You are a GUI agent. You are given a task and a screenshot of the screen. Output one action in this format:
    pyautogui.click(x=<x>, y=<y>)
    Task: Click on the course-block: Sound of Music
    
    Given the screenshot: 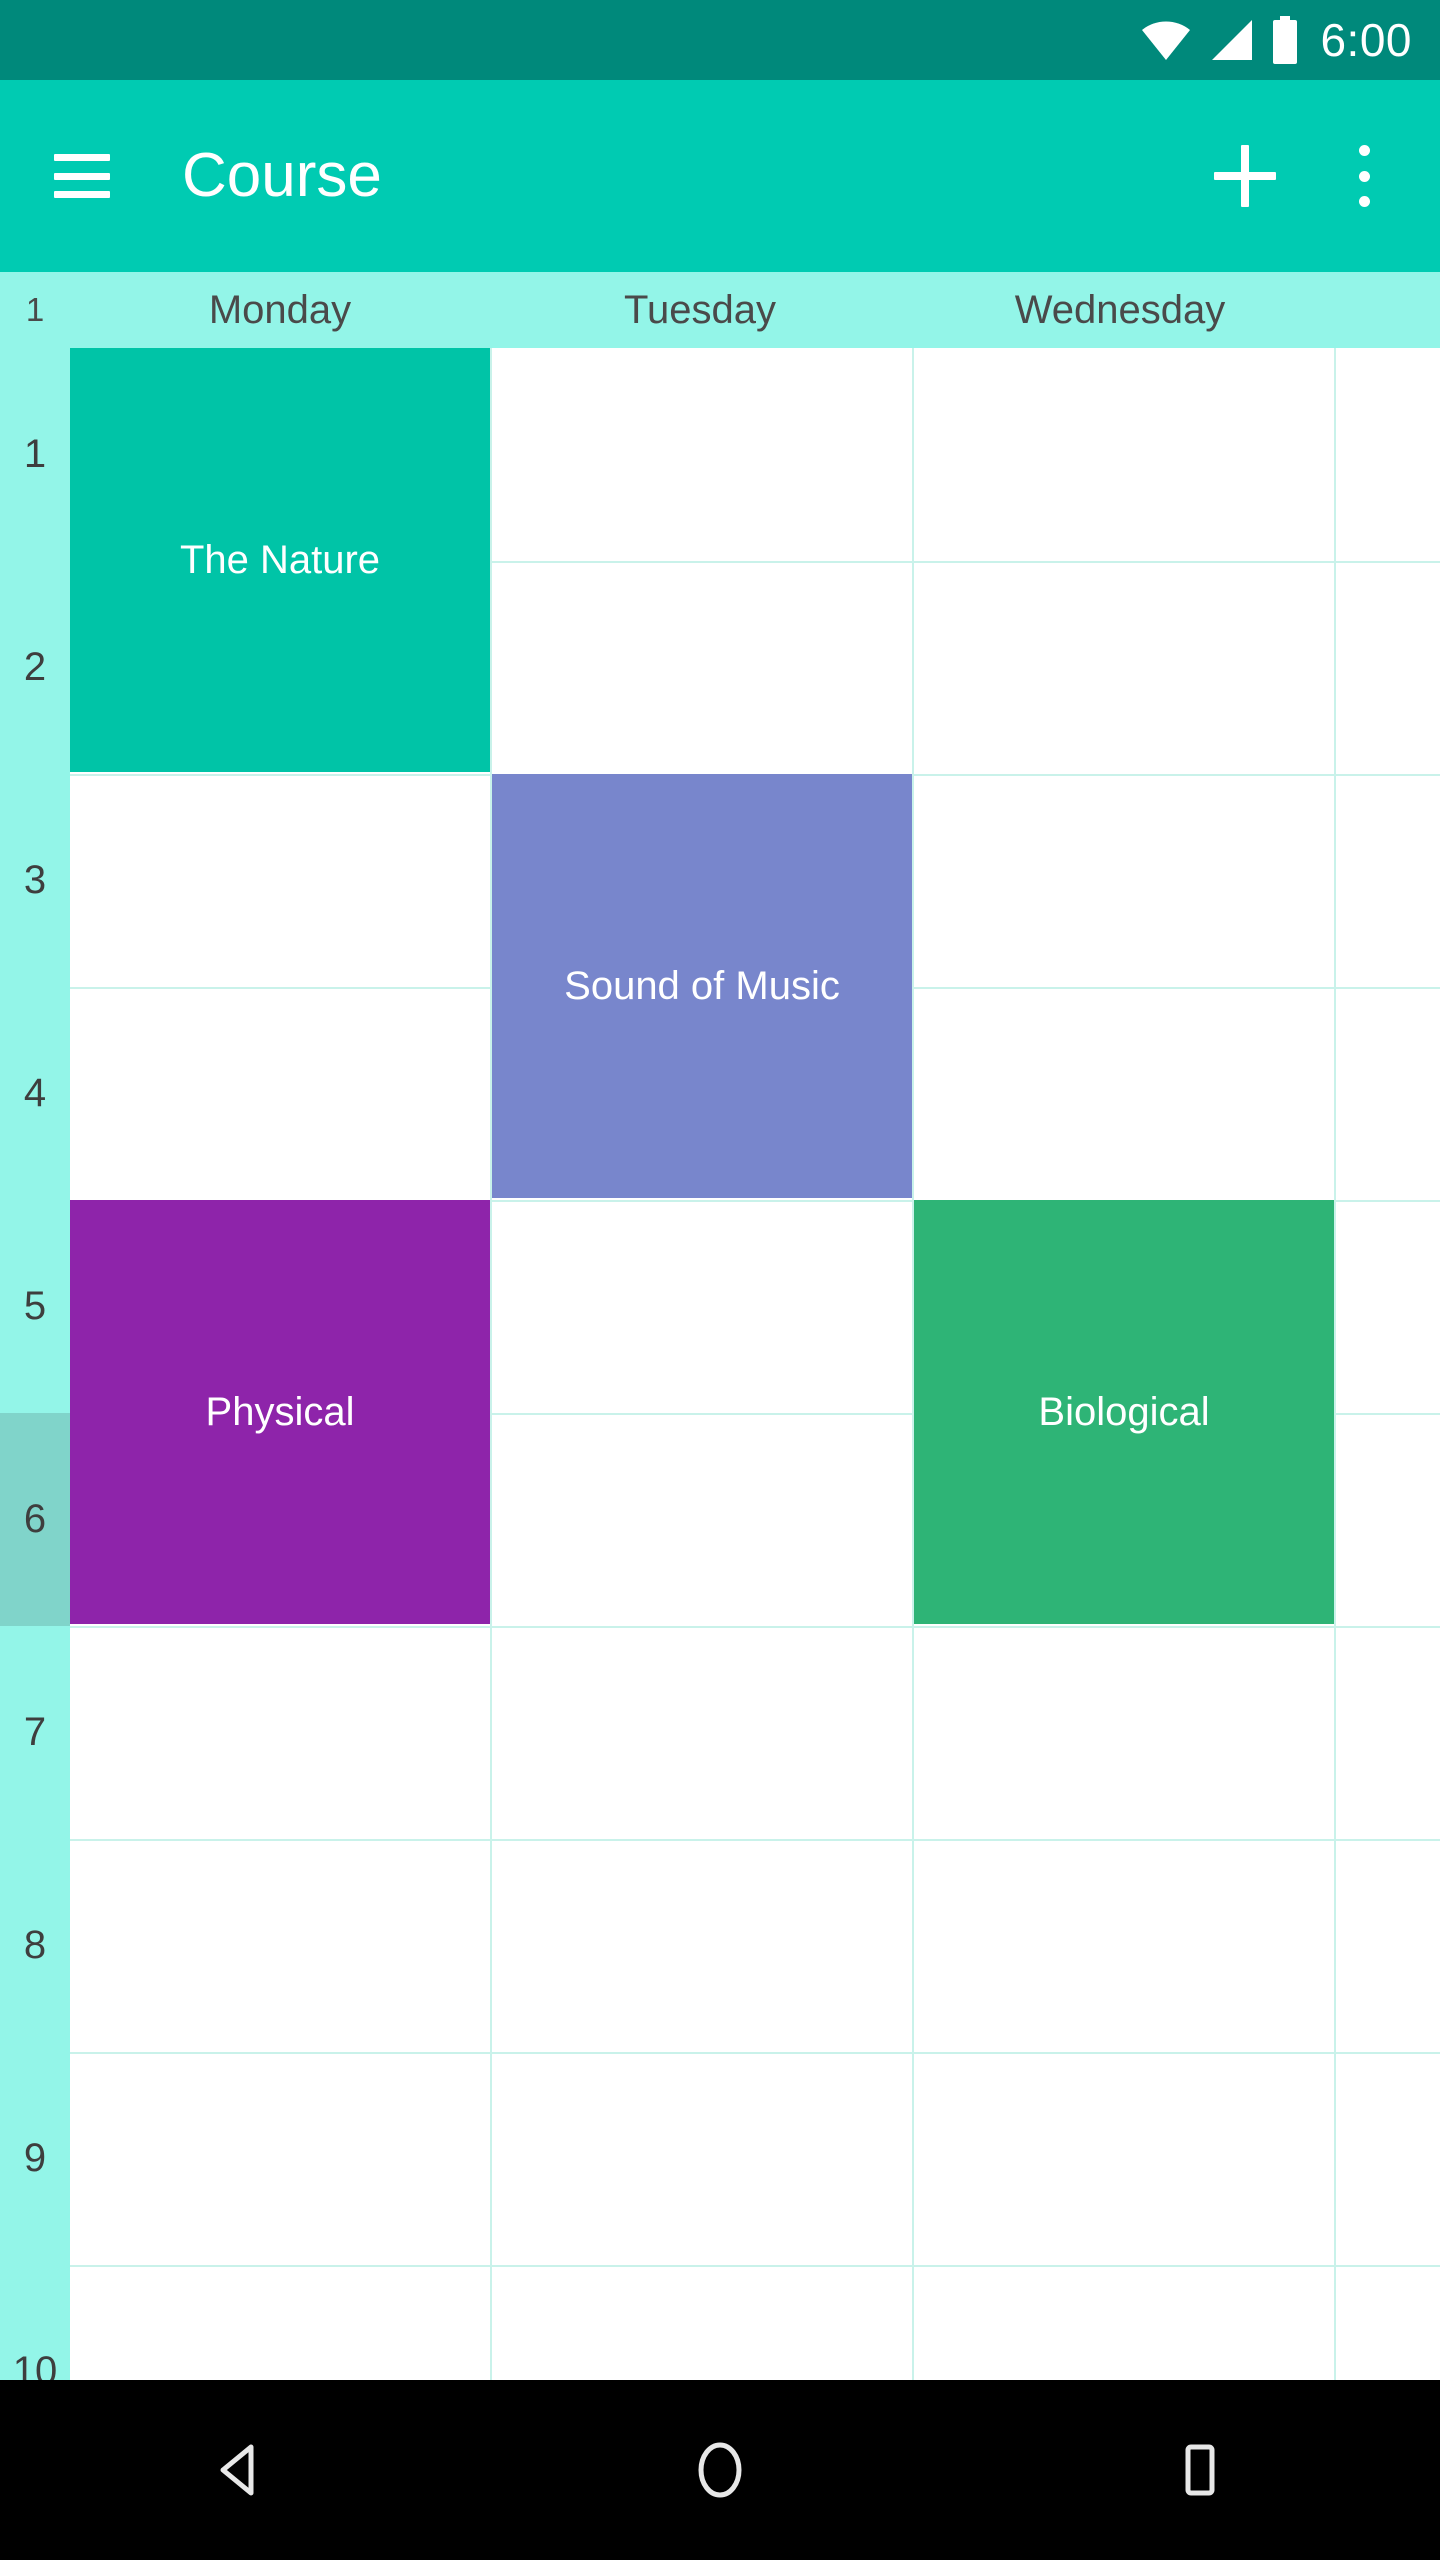 What is the action you would take?
    pyautogui.click(x=702, y=986)
    